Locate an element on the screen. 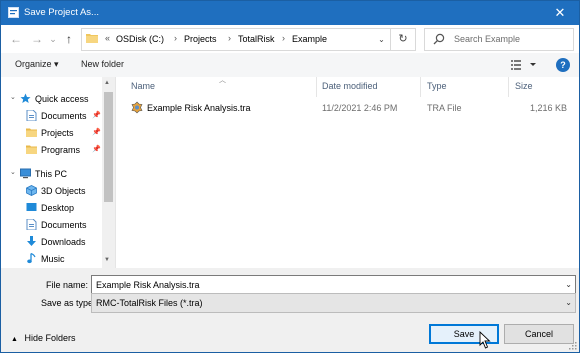 This screenshot has height=353, width=580. column-header-size: Size is located at coordinates (524, 86).